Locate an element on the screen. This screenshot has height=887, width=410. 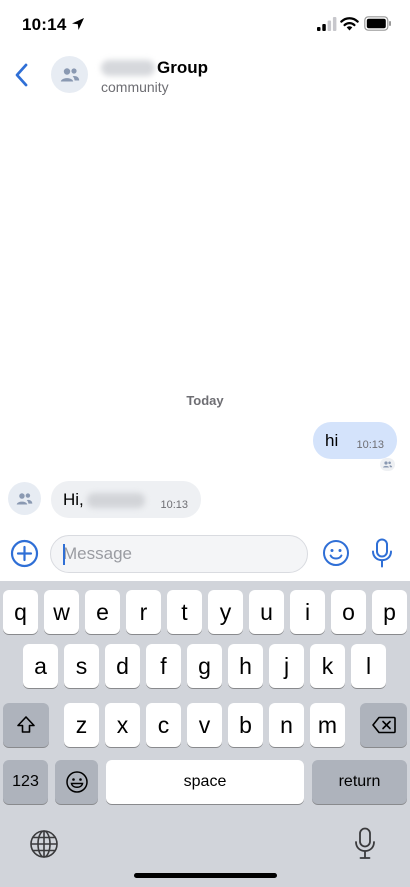
key-s: s is located at coordinates (81, 666).